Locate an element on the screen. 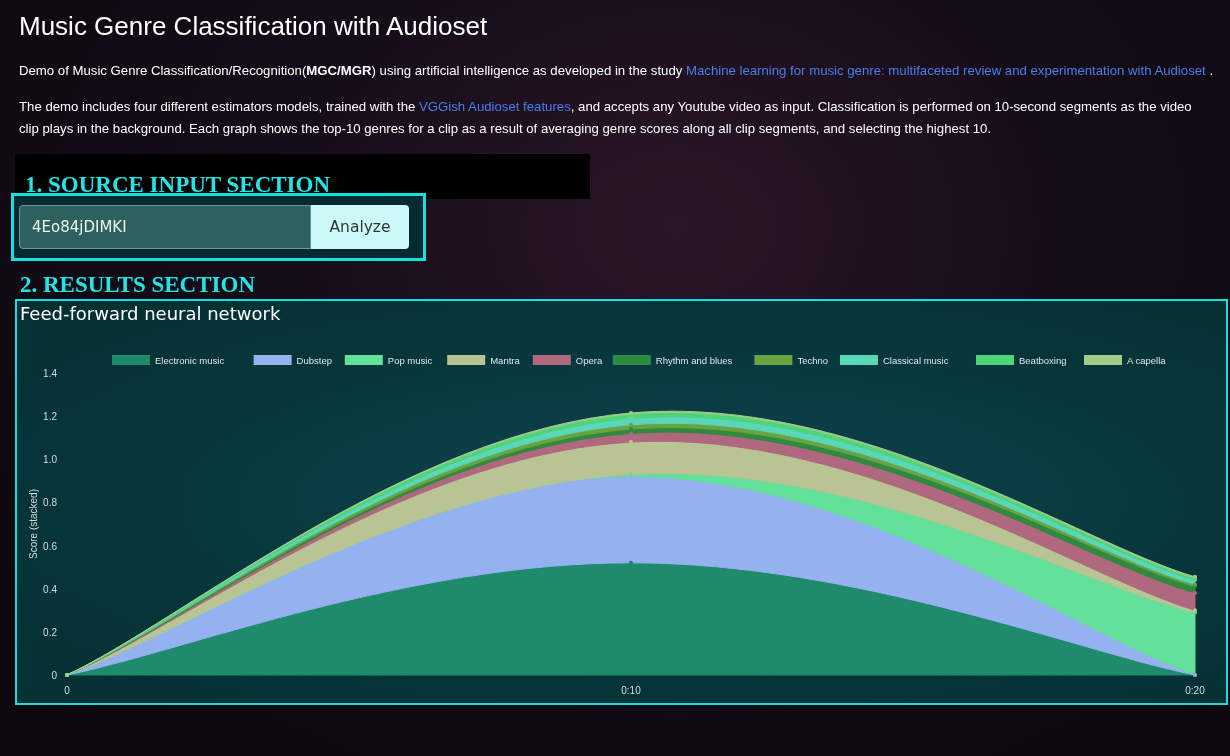 Image resolution: width=1230 pixels, height=756 pixels. page-title: Music Genre Classification with Audioset is located at coordinates (254, 26).